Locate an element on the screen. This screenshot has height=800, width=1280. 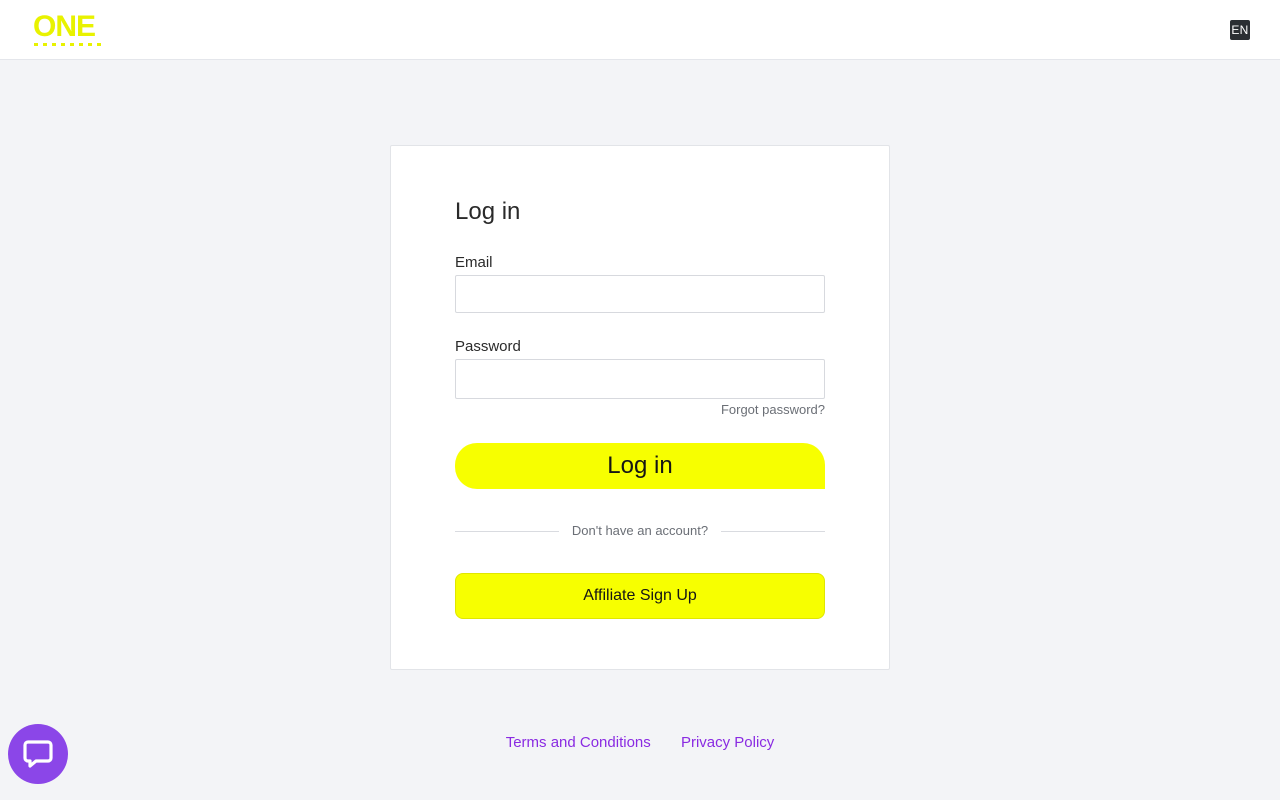
email-field is located at coordinates (640, 294).